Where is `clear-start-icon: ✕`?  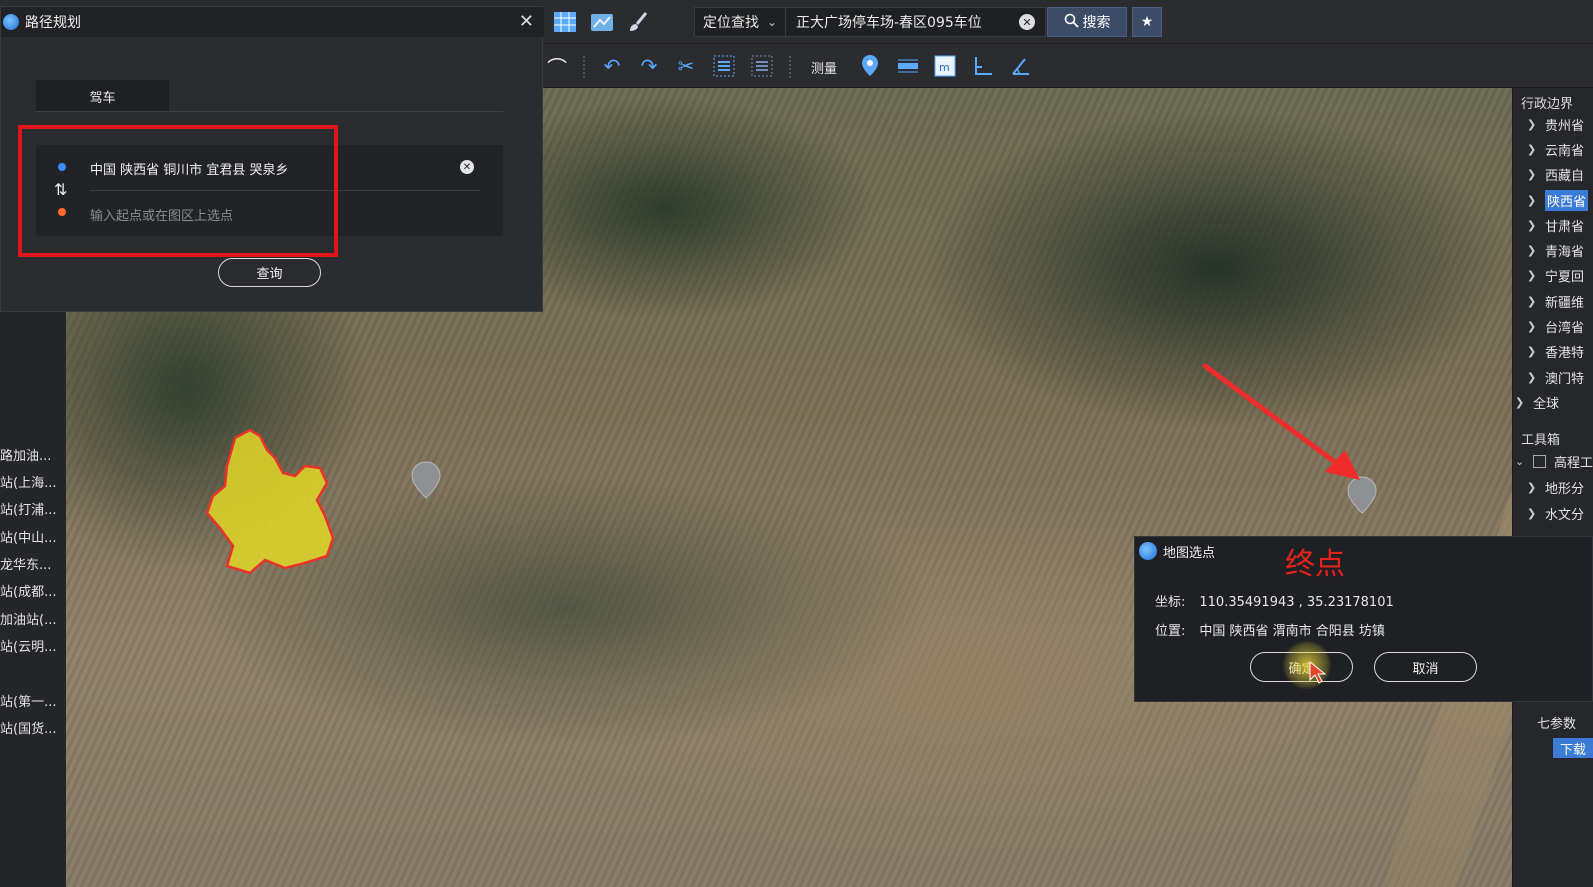 clear-start-icon: ✕ is located at coordinates (467, 167).